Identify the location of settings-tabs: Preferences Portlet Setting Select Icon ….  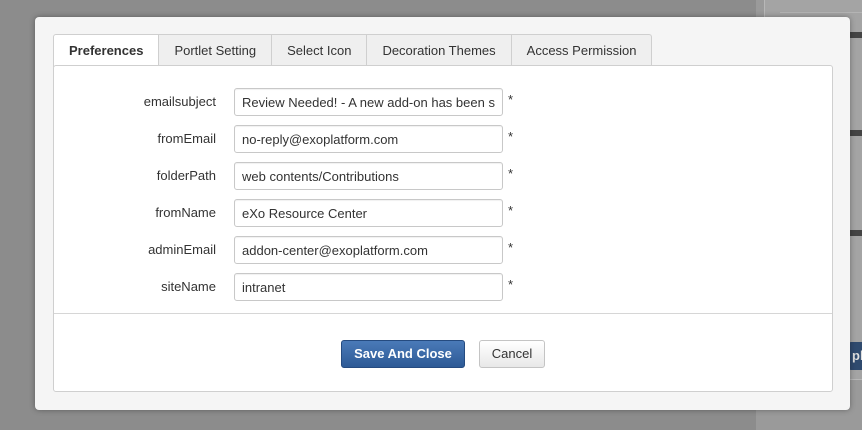
(353, 50).